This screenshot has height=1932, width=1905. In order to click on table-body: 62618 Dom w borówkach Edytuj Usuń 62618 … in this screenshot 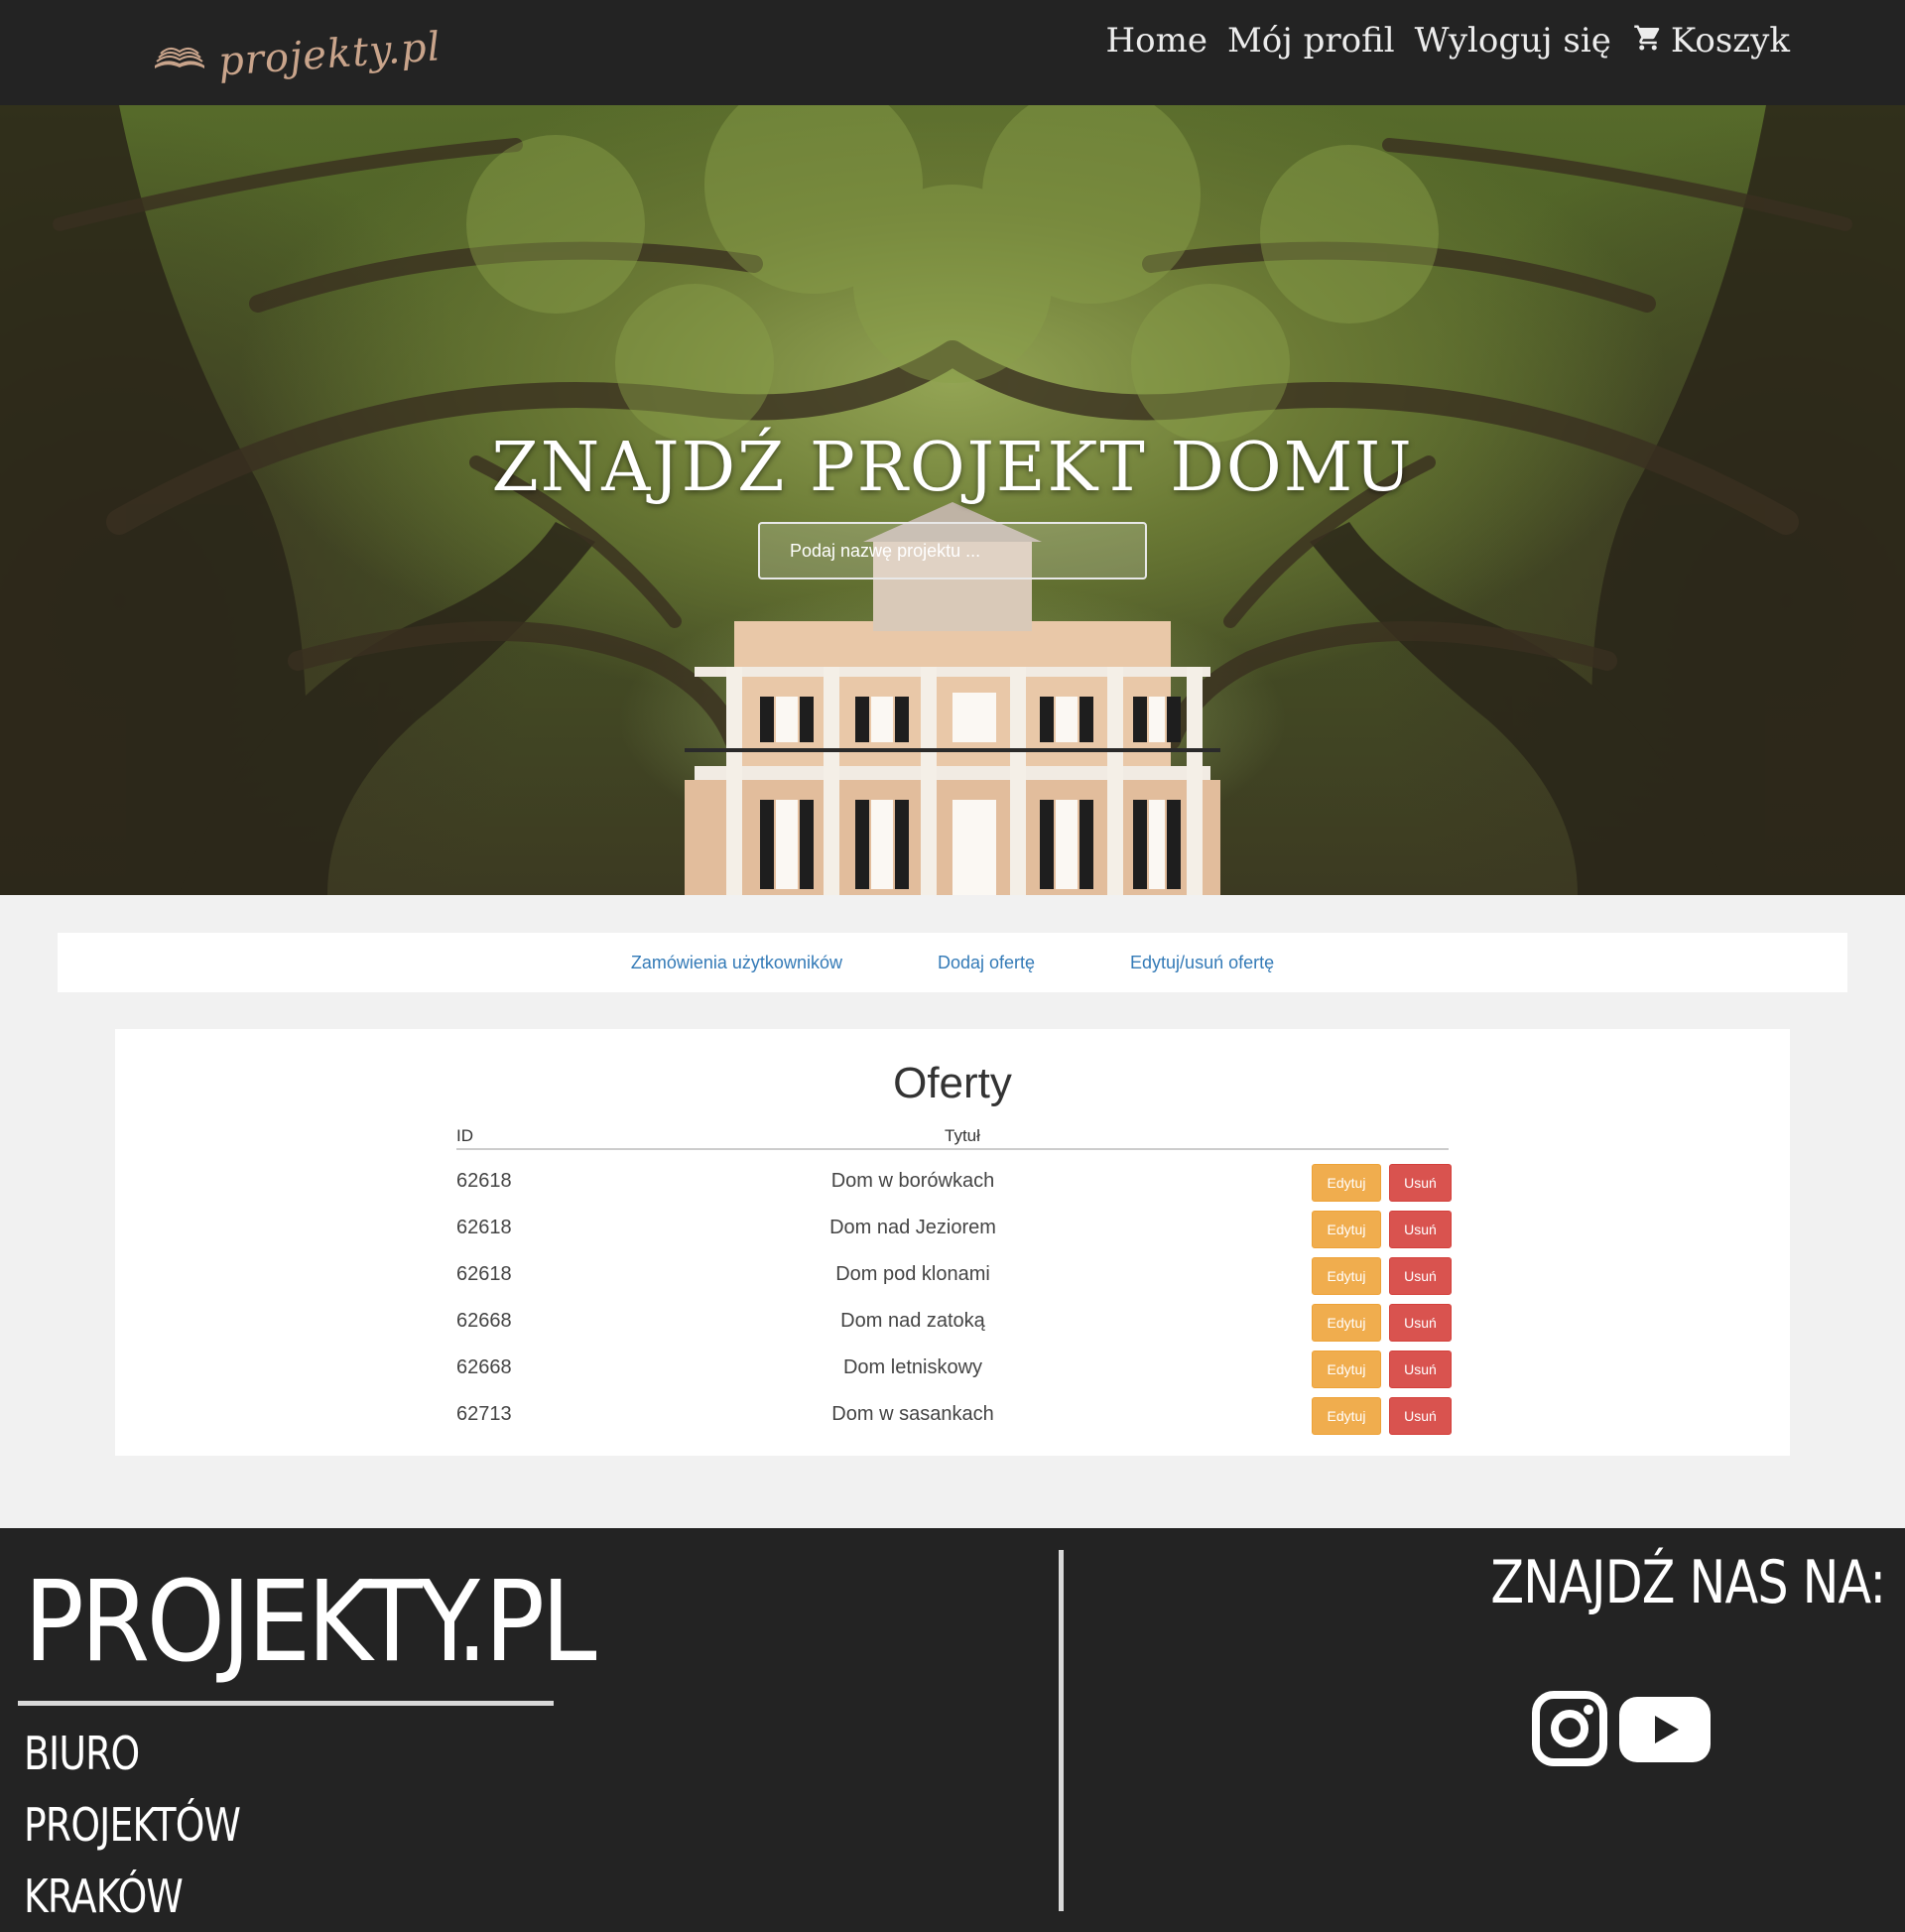, I will do `click(954, 1304)`.